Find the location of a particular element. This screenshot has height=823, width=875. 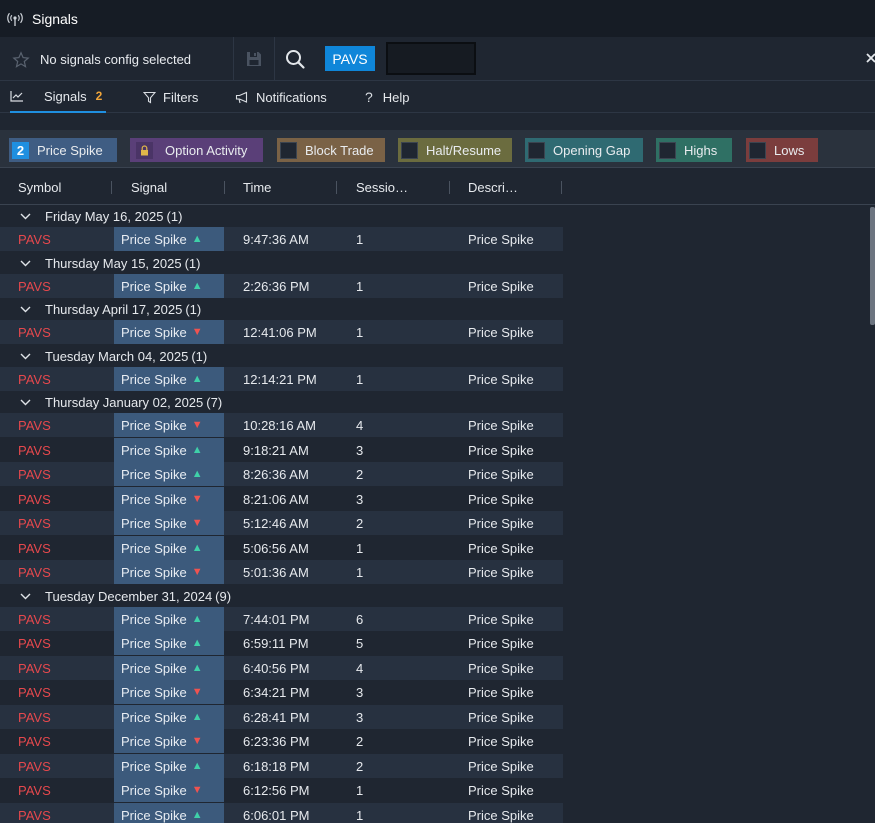

group-row: Tuesday December 31, 2024 (9) is located at coordinates (281, 596).